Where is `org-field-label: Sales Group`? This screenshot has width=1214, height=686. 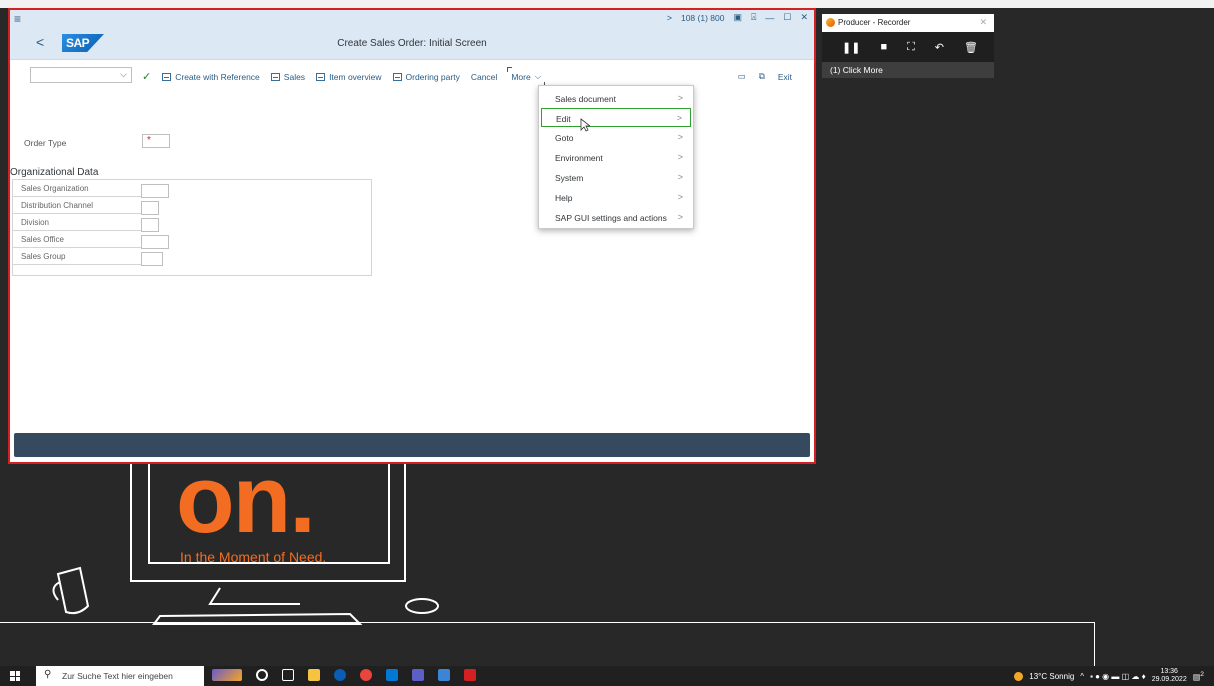 org-field-label: Sales Group is located at coordinates (78, 256).